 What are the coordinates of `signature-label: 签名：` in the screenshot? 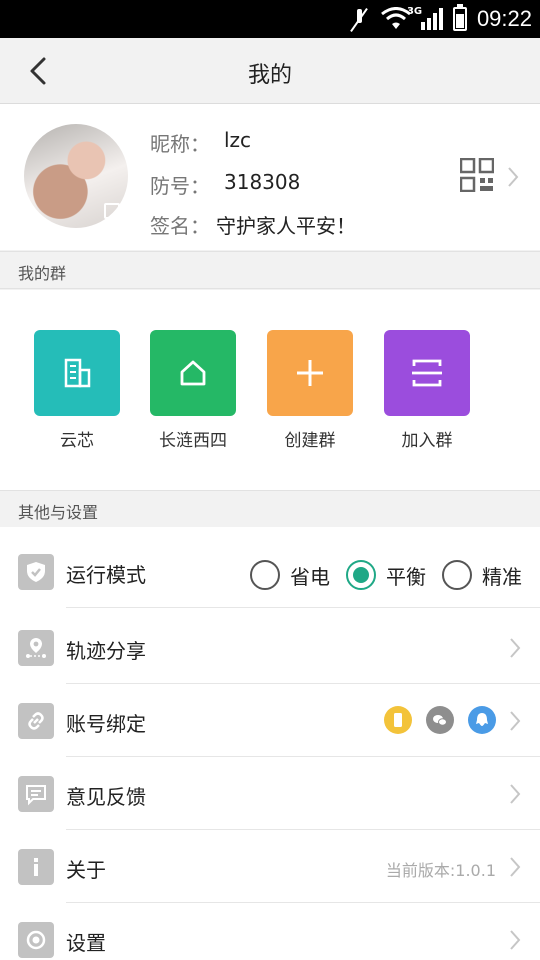 It's located at (180, 226).